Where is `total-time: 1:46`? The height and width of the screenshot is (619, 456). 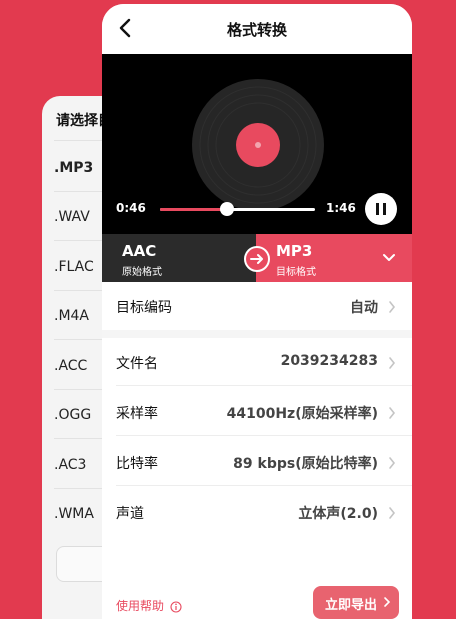
total-time: 1:46 is located at coordinates (341, 208).